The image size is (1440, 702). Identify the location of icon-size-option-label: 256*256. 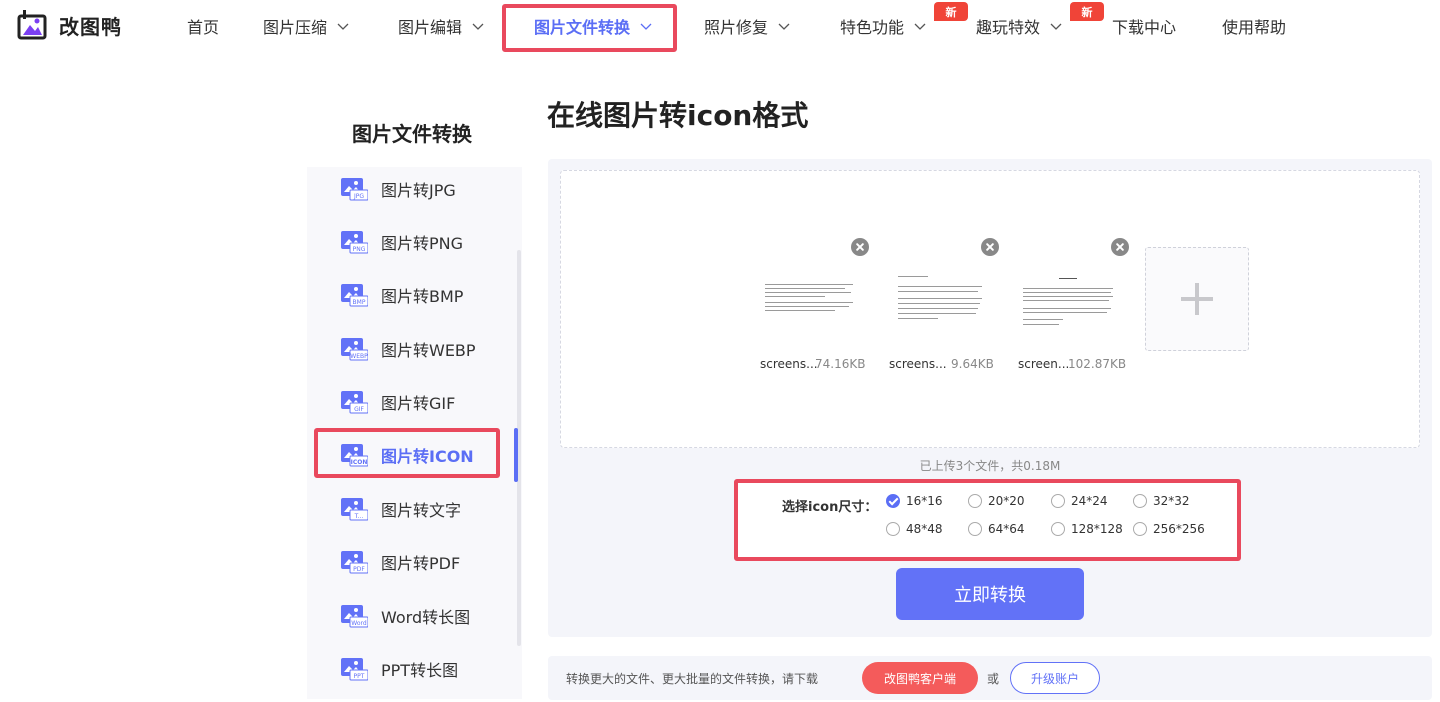
(1179, 529).